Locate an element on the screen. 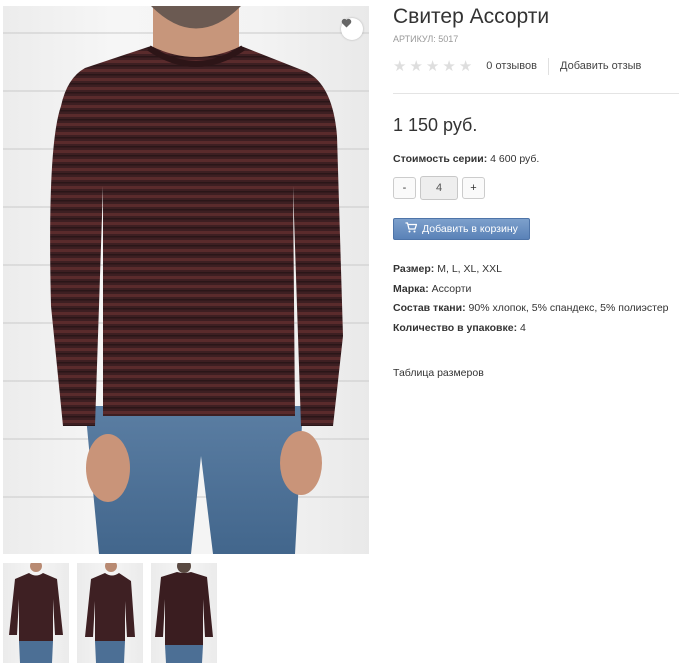 The width and height of the screenshot is (679, 672). cart-icon is located at coordinates (411, 229).